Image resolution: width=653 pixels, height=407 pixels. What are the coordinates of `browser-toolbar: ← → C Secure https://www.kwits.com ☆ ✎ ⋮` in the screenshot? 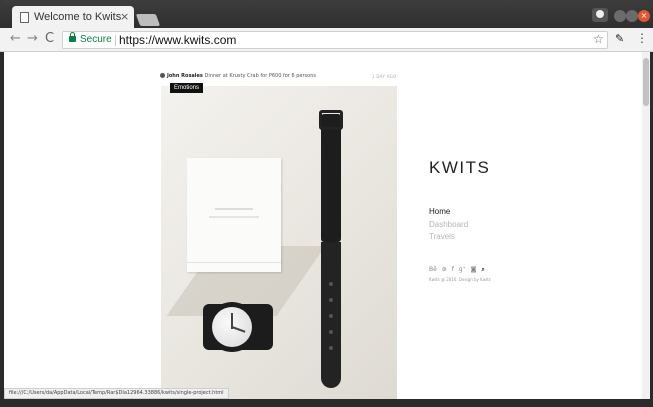 It's located at (326, 40).